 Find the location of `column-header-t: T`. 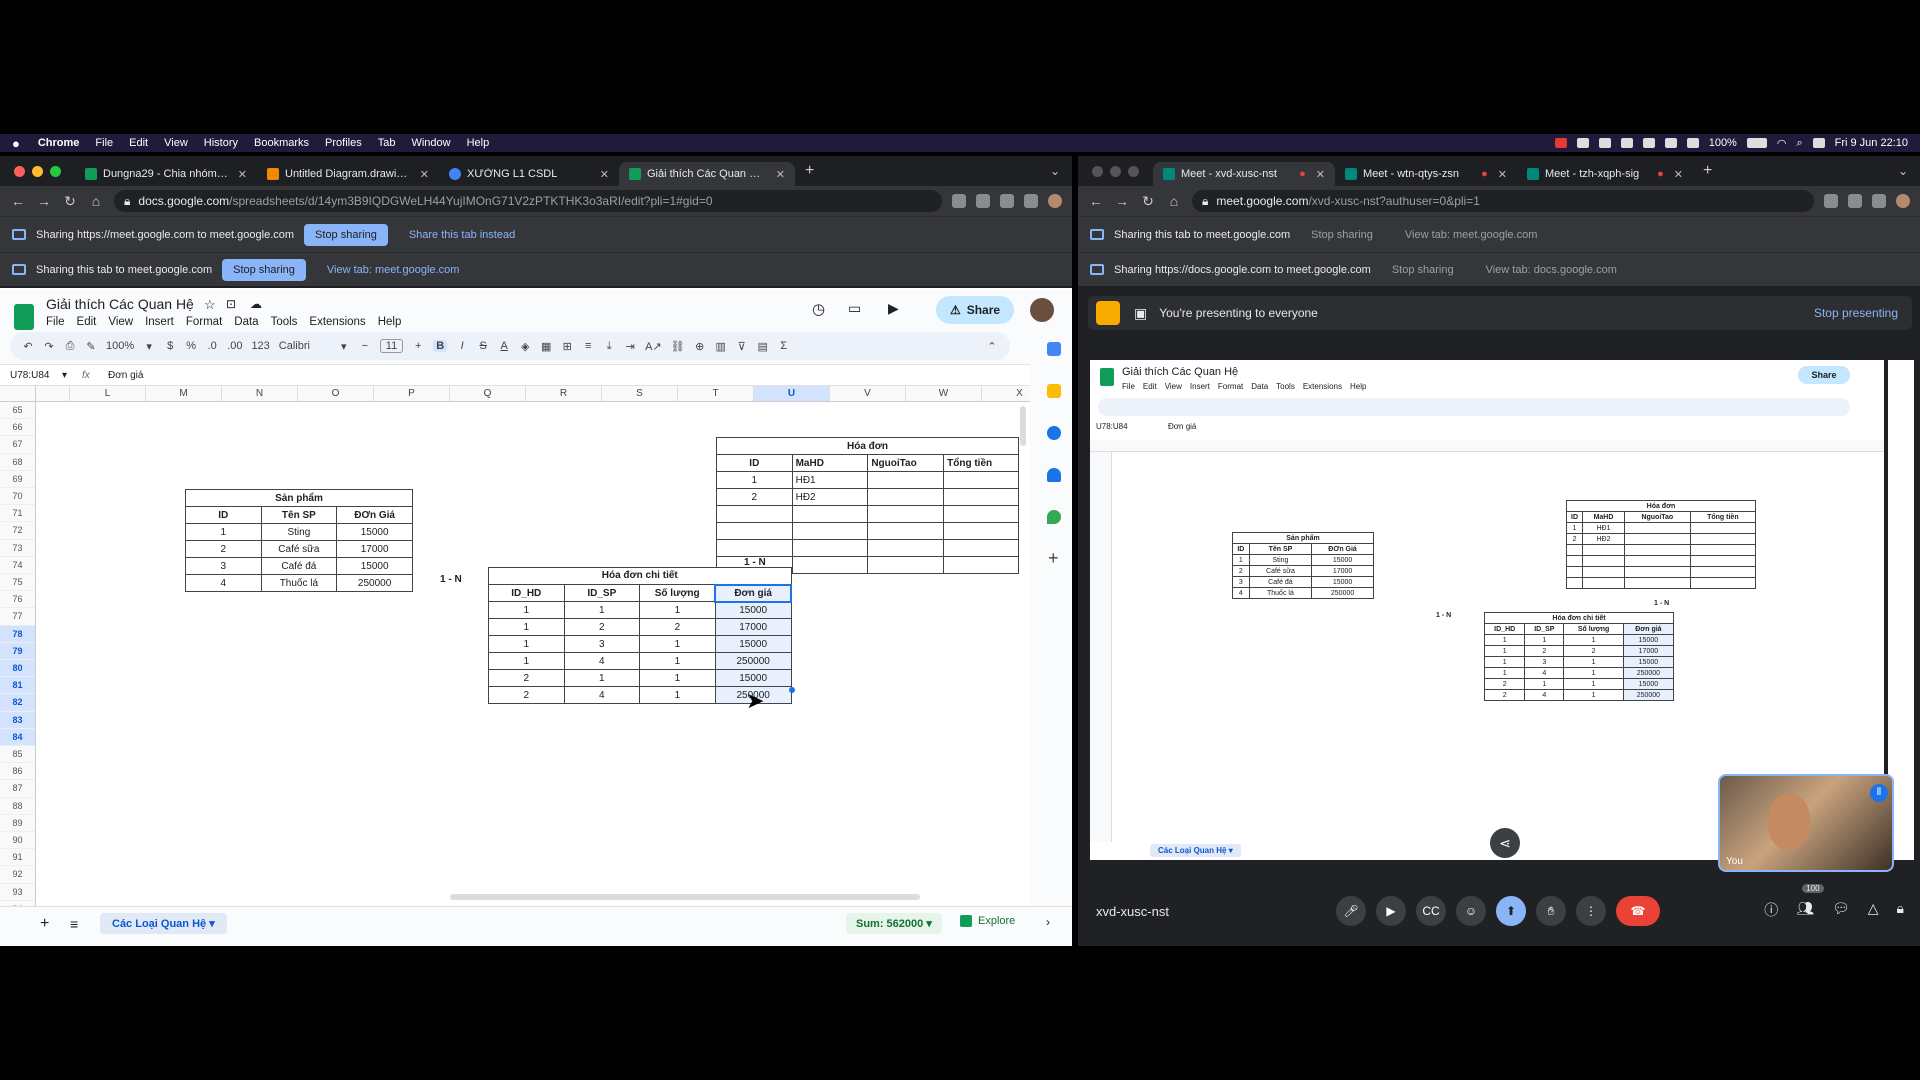

column-header-t: T is located at coordinates (716, 393).